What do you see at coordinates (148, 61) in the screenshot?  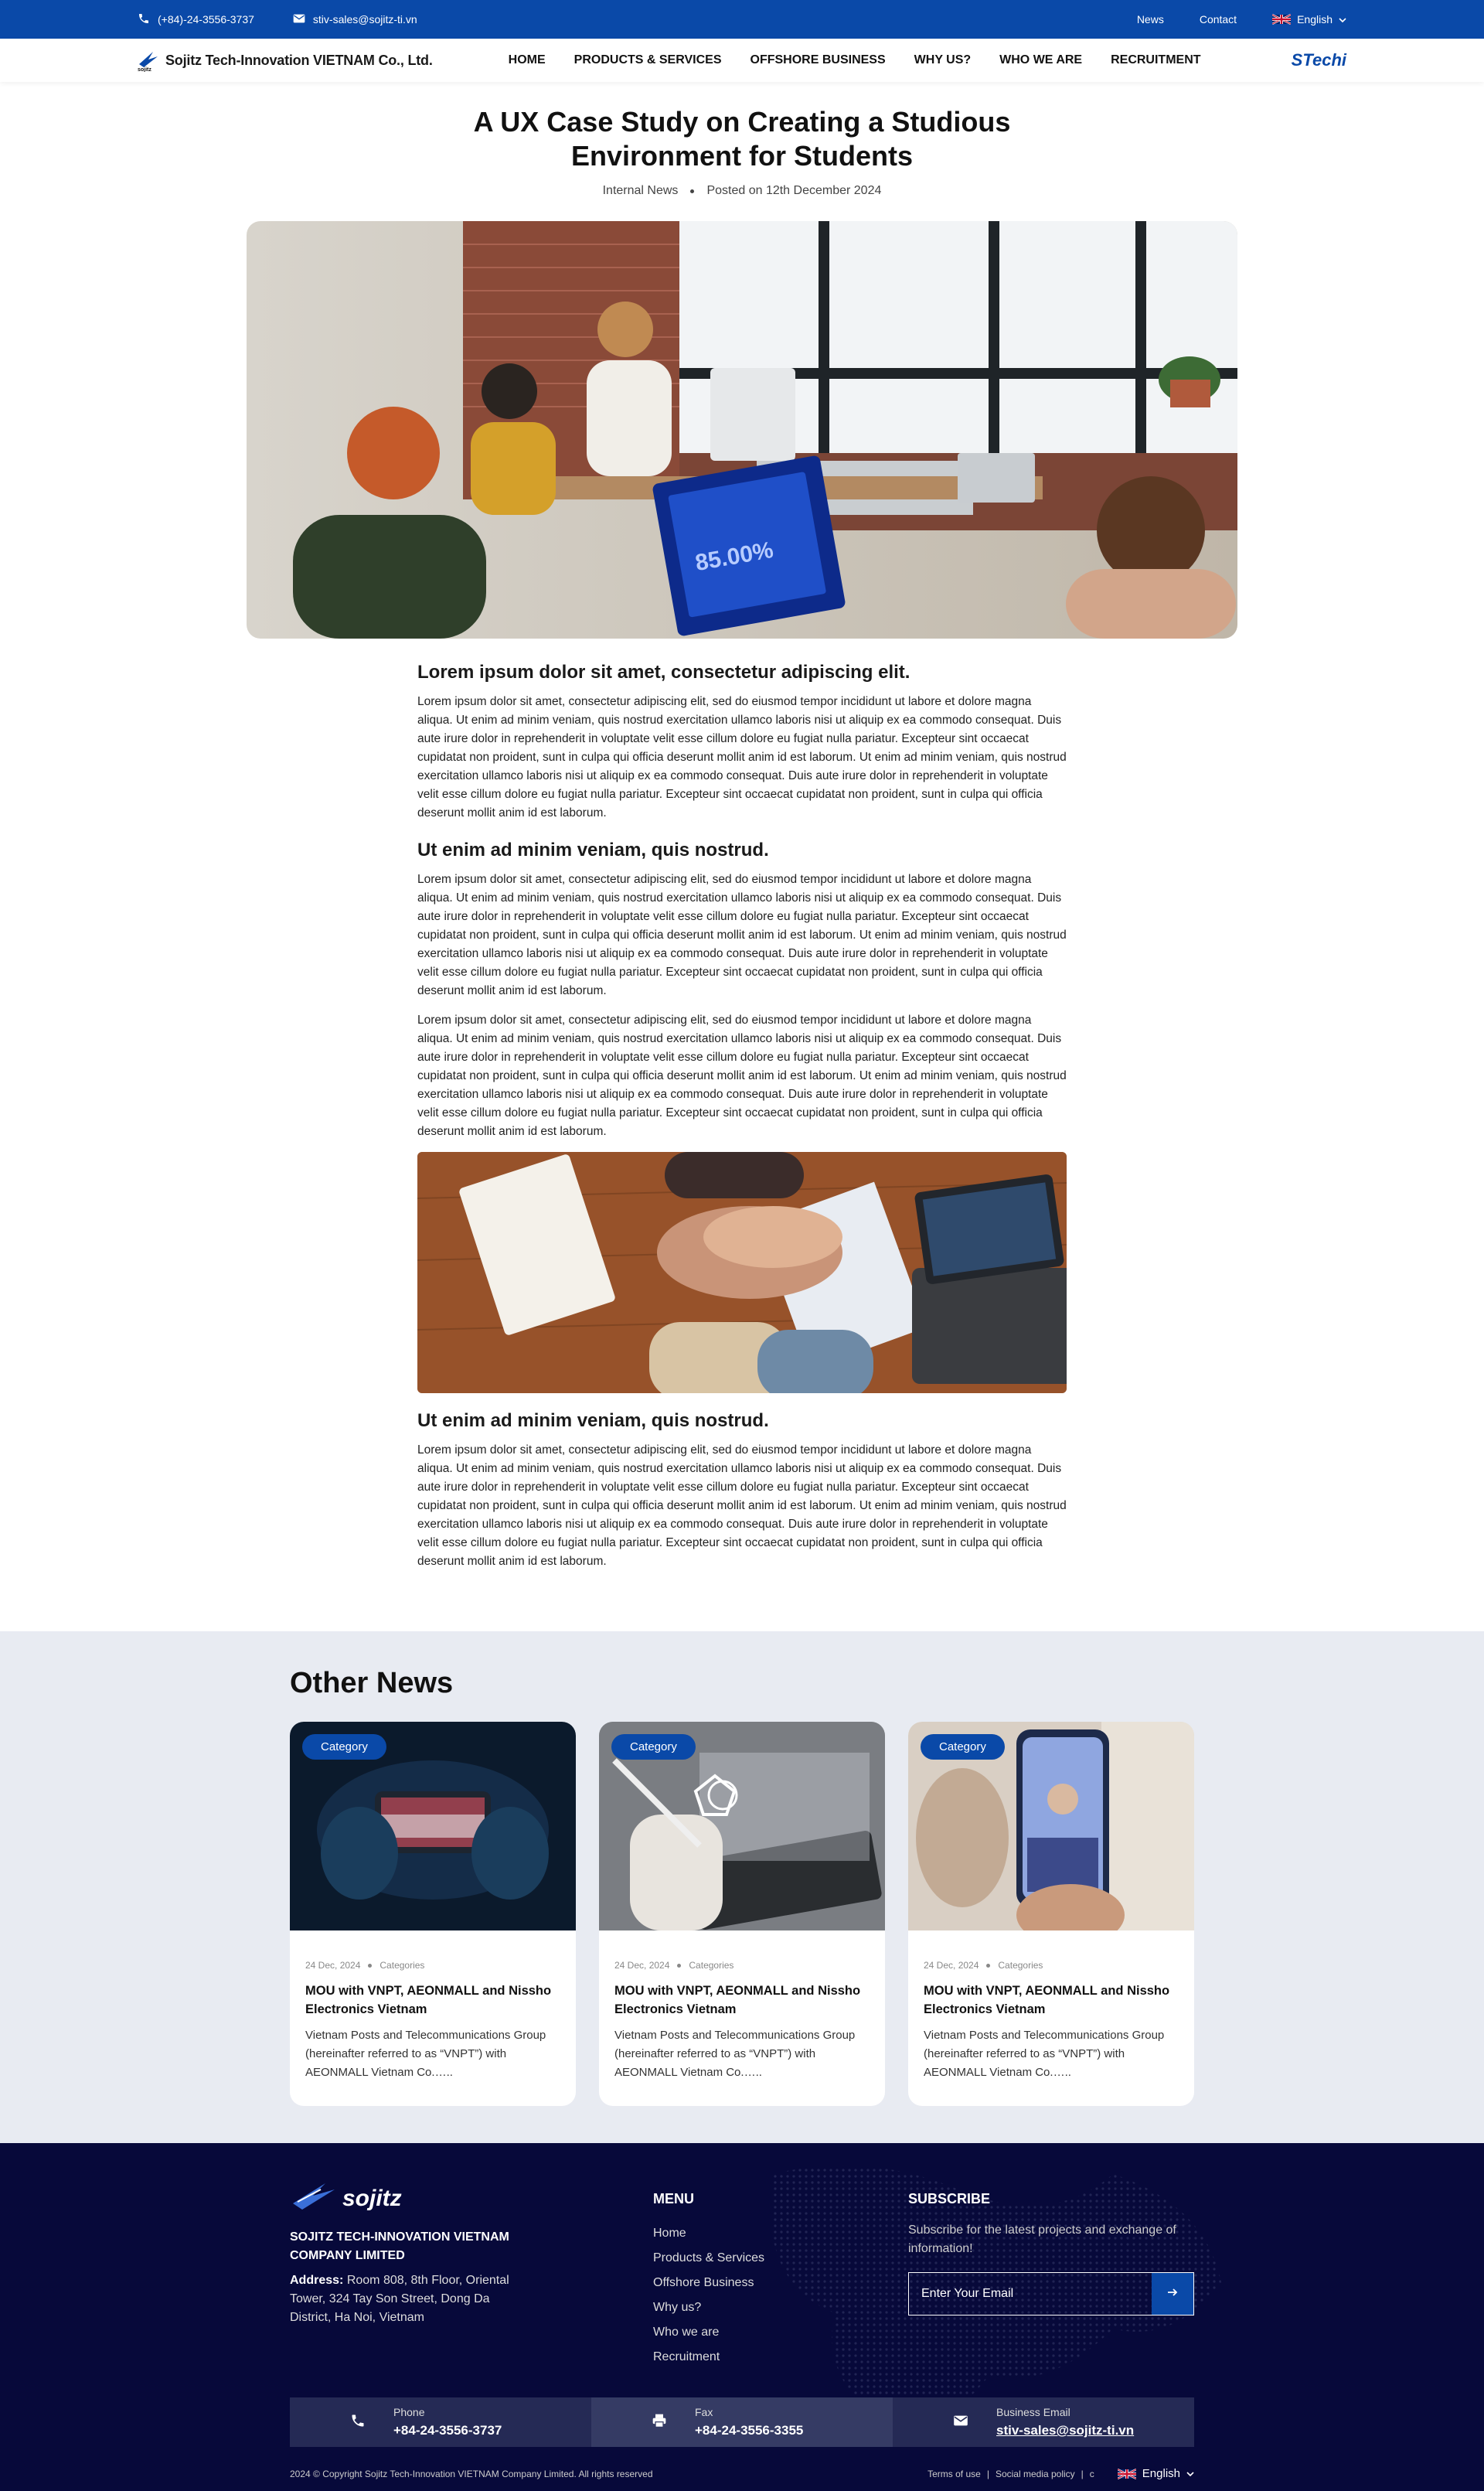 I see `sojitz-logo-icon: sojitz` at bounding box center [148, 61].